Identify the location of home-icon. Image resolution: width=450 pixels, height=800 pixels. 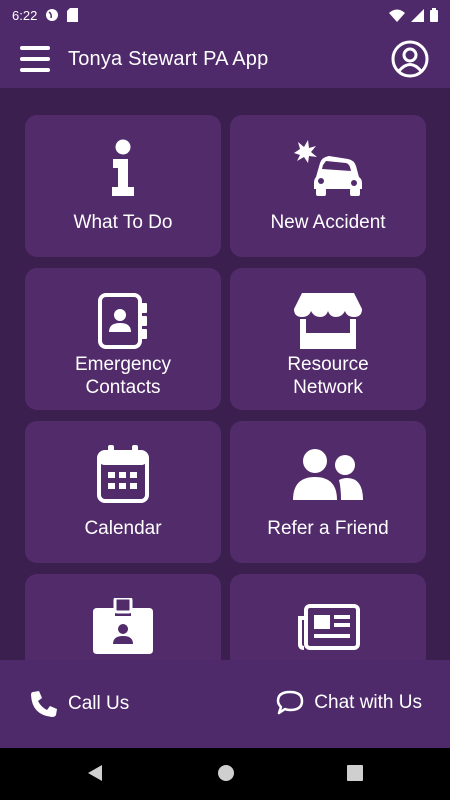
(226, 773).